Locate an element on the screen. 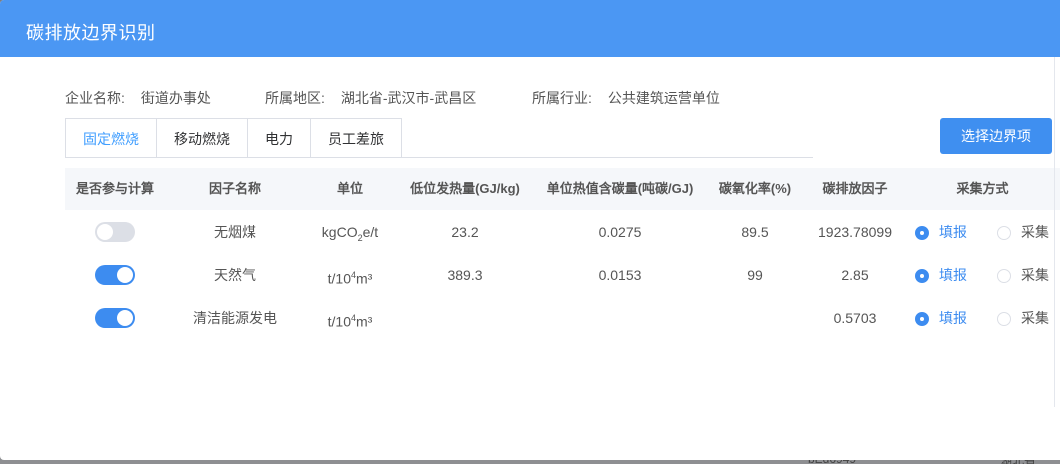 The image size is (1060, 464). industry-info: 所属行业: 公共建筑运营单位 is located at coordinates (626, 98).